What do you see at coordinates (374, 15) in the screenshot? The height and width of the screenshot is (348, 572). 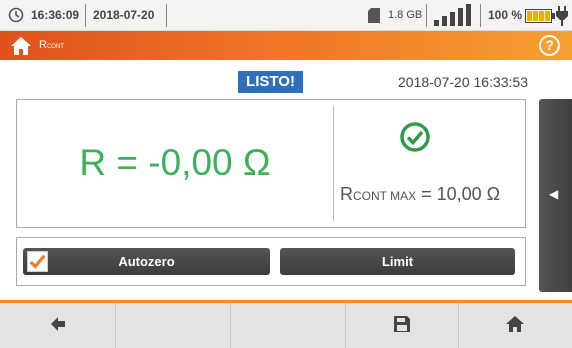 I see `sd-card-icon` at bounding box center [374, 15].